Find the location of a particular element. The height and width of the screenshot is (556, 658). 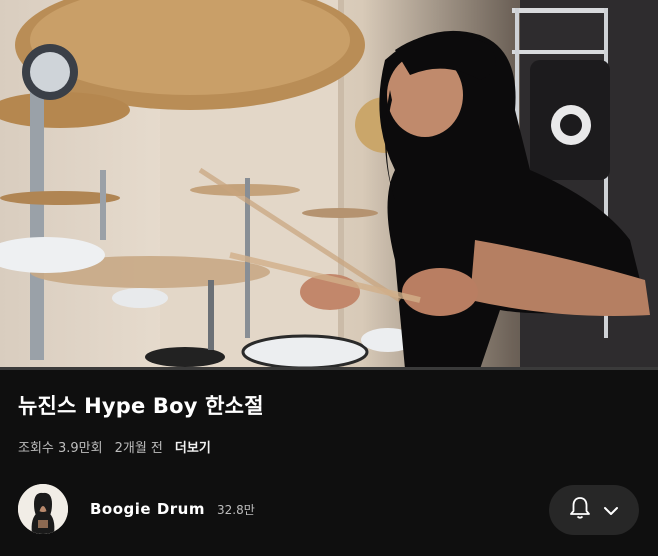

channel-avatar is located at coordinates (43, 509).